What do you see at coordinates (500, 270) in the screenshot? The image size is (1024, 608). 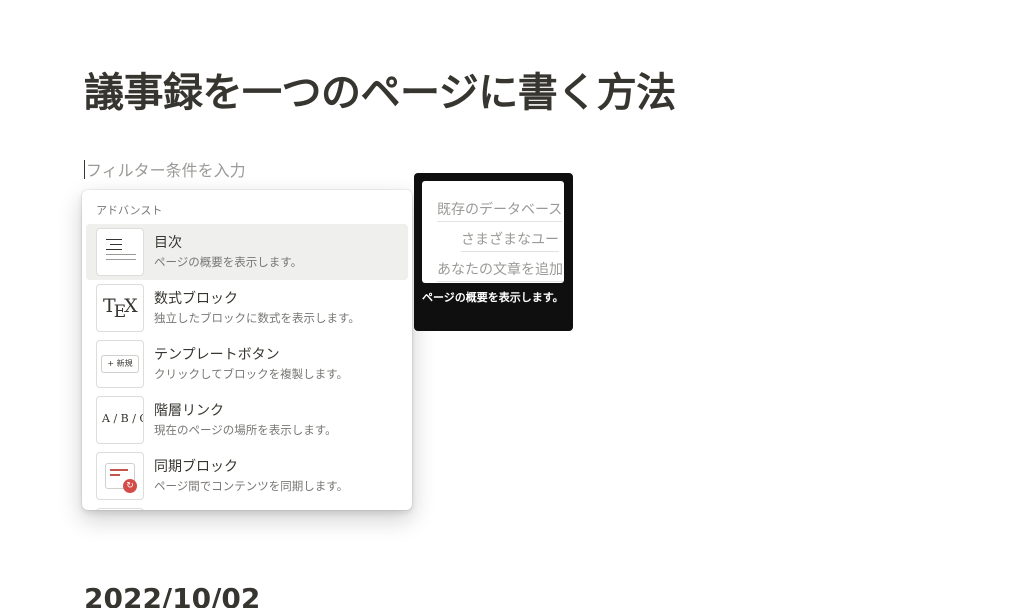 I see `preview-line: あなたの文章を追加` at bounding box center [500, 270].